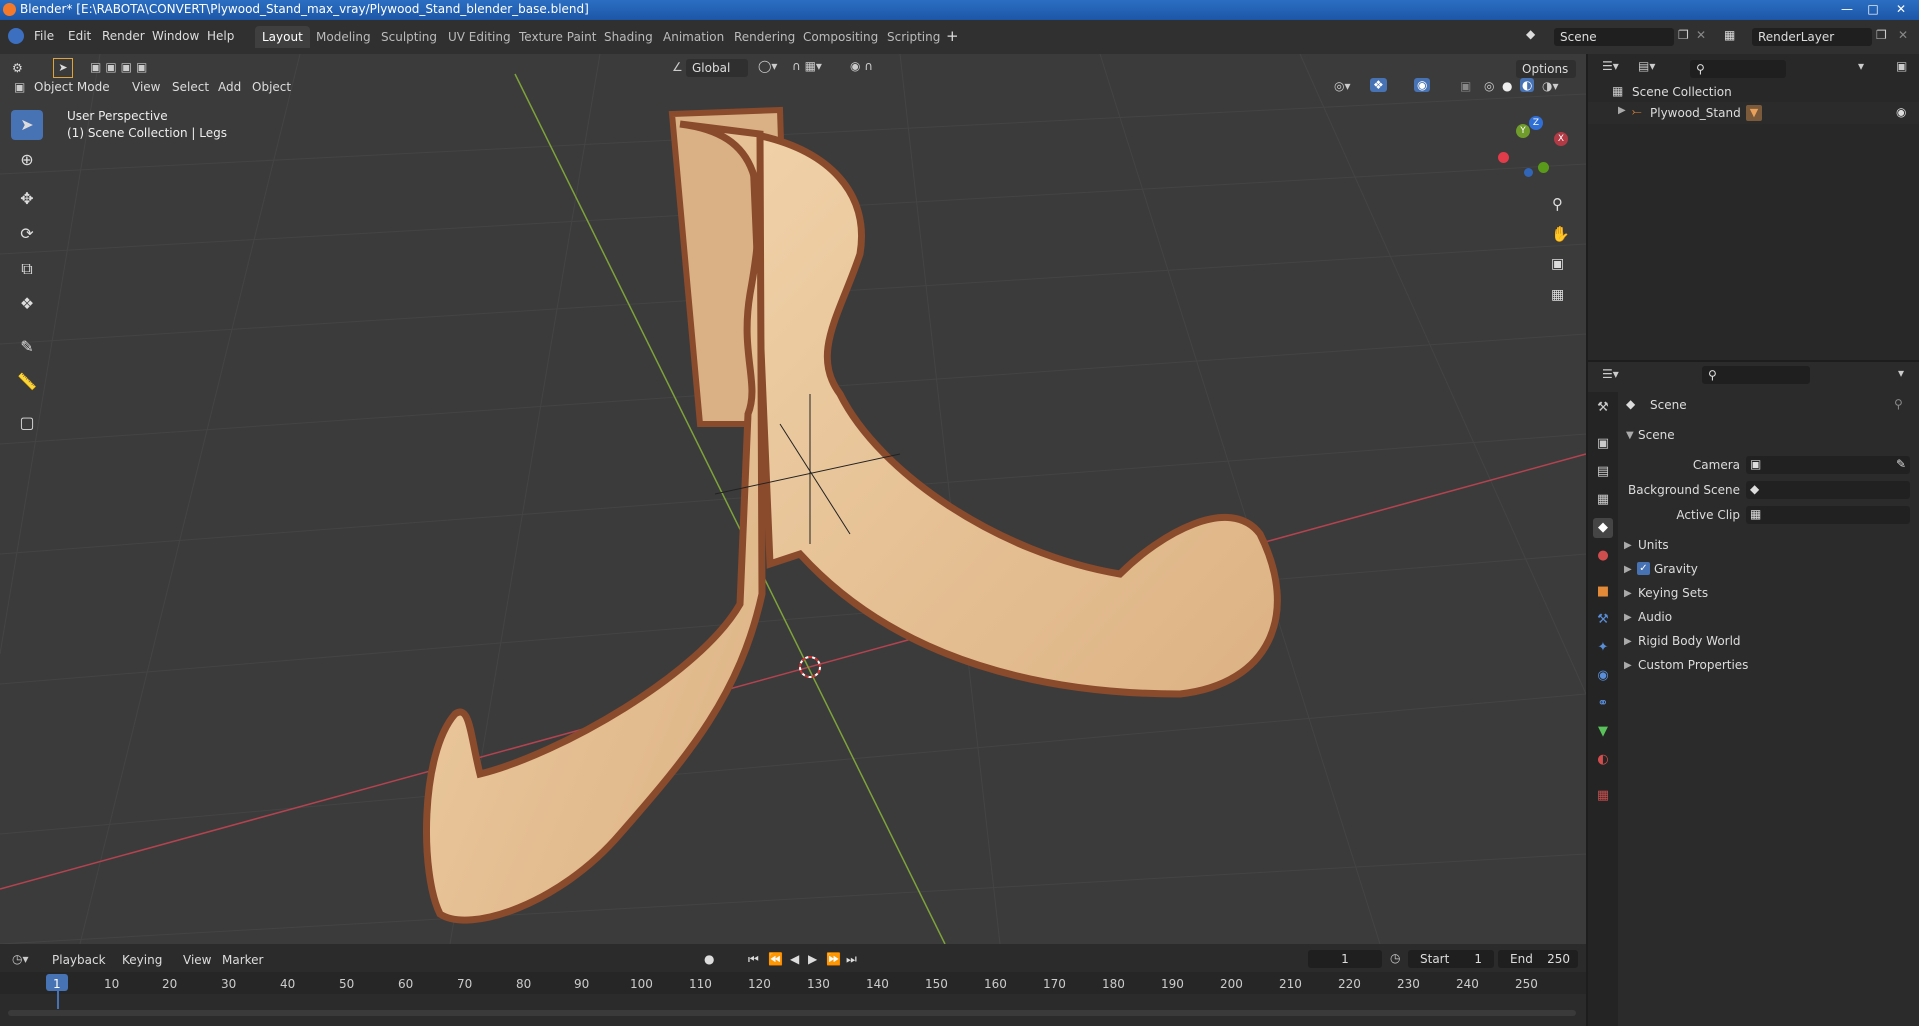 This screenshot has height=1026, width=1919. What do you see at coordinates (343, 37) in the screenshot?
I see `tab-modeling: Modeling` at bounding box center [343, 37].